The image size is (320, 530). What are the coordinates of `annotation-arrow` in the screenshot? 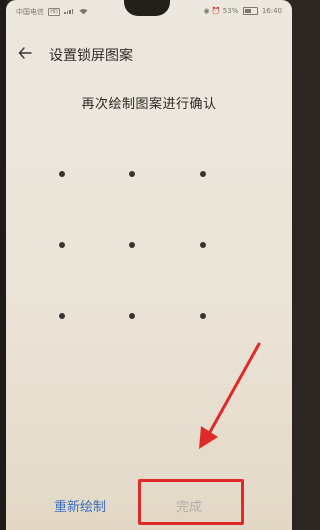 It's located at (230, 395).